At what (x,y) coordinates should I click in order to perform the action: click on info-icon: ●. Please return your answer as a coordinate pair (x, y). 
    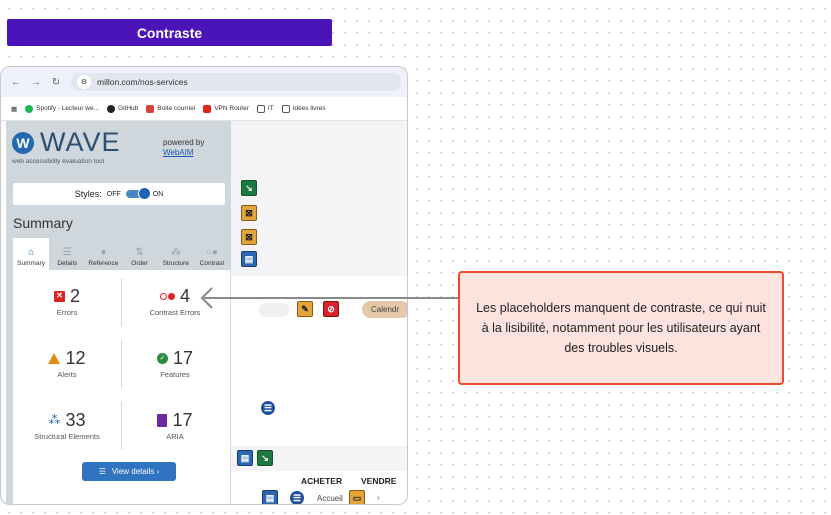
    Looking at the image, I should click on (103, 252).